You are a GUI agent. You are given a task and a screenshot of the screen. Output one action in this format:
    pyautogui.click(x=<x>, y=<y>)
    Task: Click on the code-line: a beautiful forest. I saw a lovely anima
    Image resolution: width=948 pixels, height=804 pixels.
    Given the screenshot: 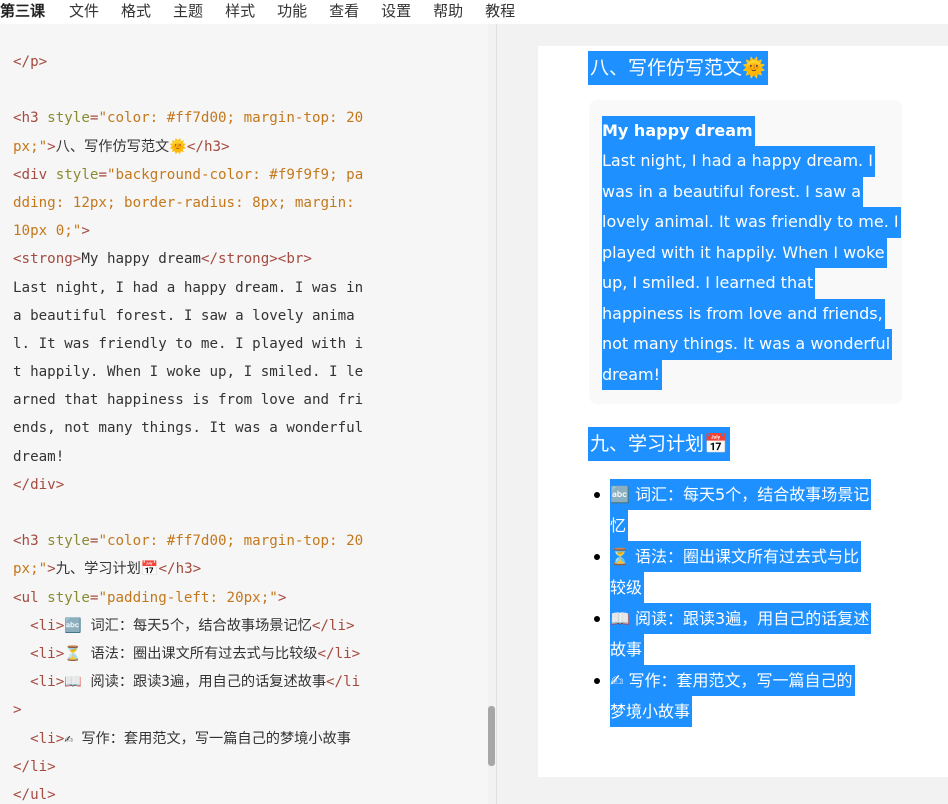 What is the action you would take?
    pyautogui.click(x=235, y=316)
    